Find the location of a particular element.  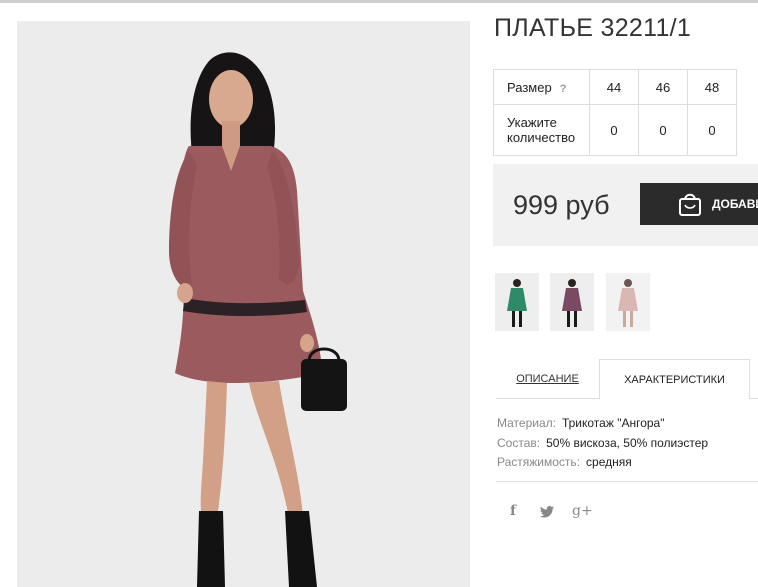

add-to-cart-label: ДОБАВИ is located at coordinates (735, 204).